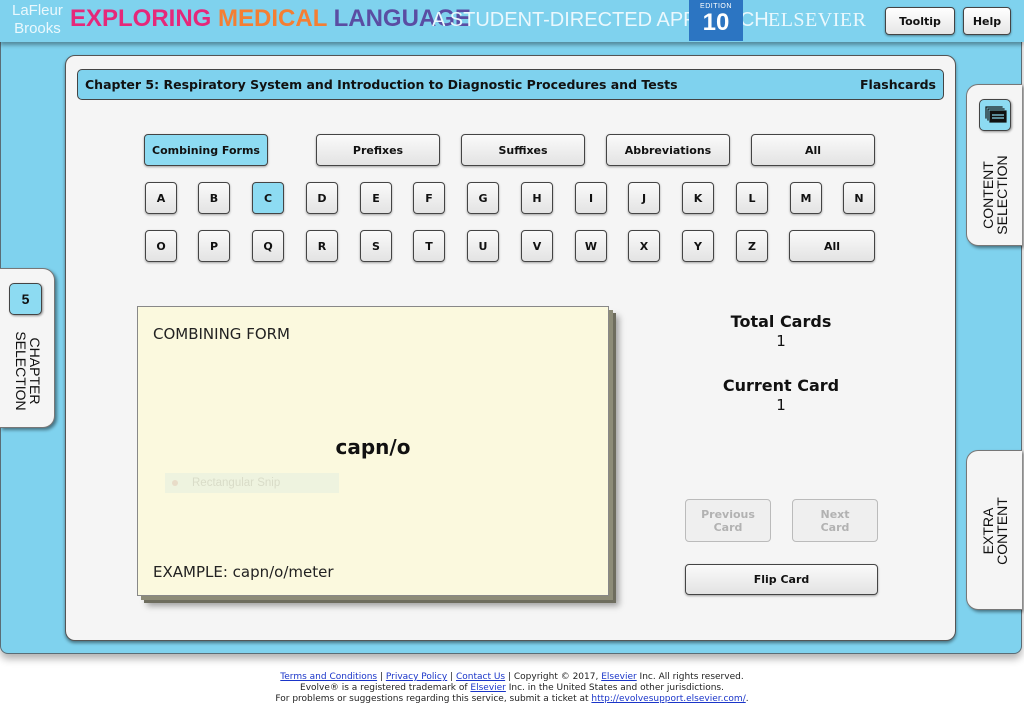  I want to click on category-prefixes-button: Prefixes, so click(378, 150).